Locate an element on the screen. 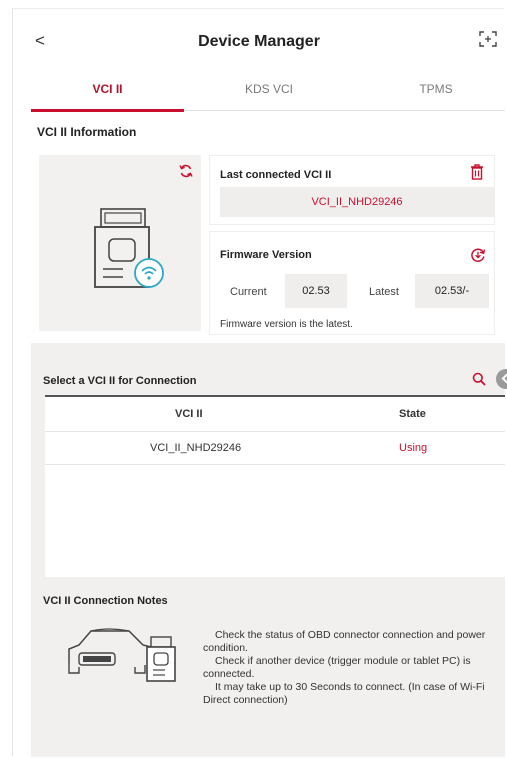 The height and width of the screenshot is (758, 507). current-version-value: 02.53 is located at coordinates (316, 291).